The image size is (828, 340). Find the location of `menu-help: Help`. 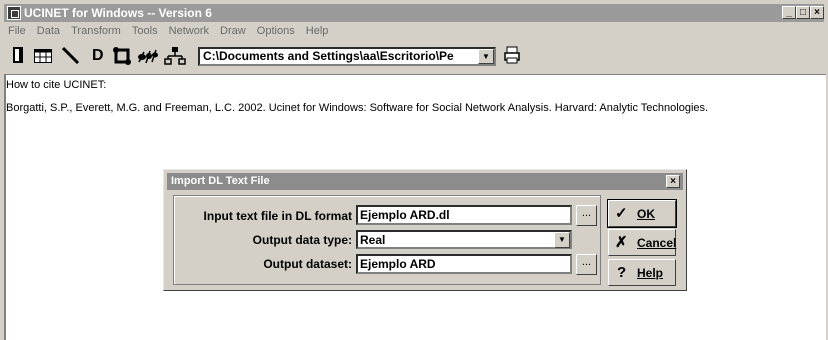

menu-help: Help is located at coordinates (317, 31).